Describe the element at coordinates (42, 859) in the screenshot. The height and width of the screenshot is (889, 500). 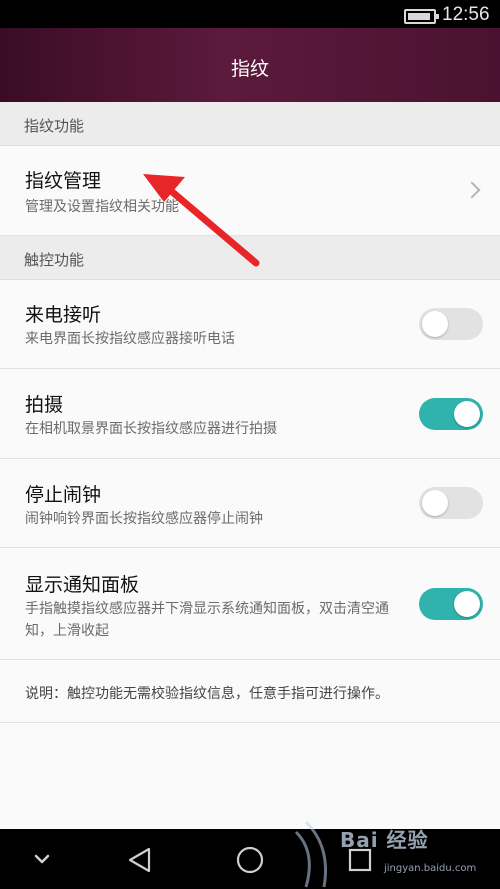
I see `chevron-down-icon` at that location.